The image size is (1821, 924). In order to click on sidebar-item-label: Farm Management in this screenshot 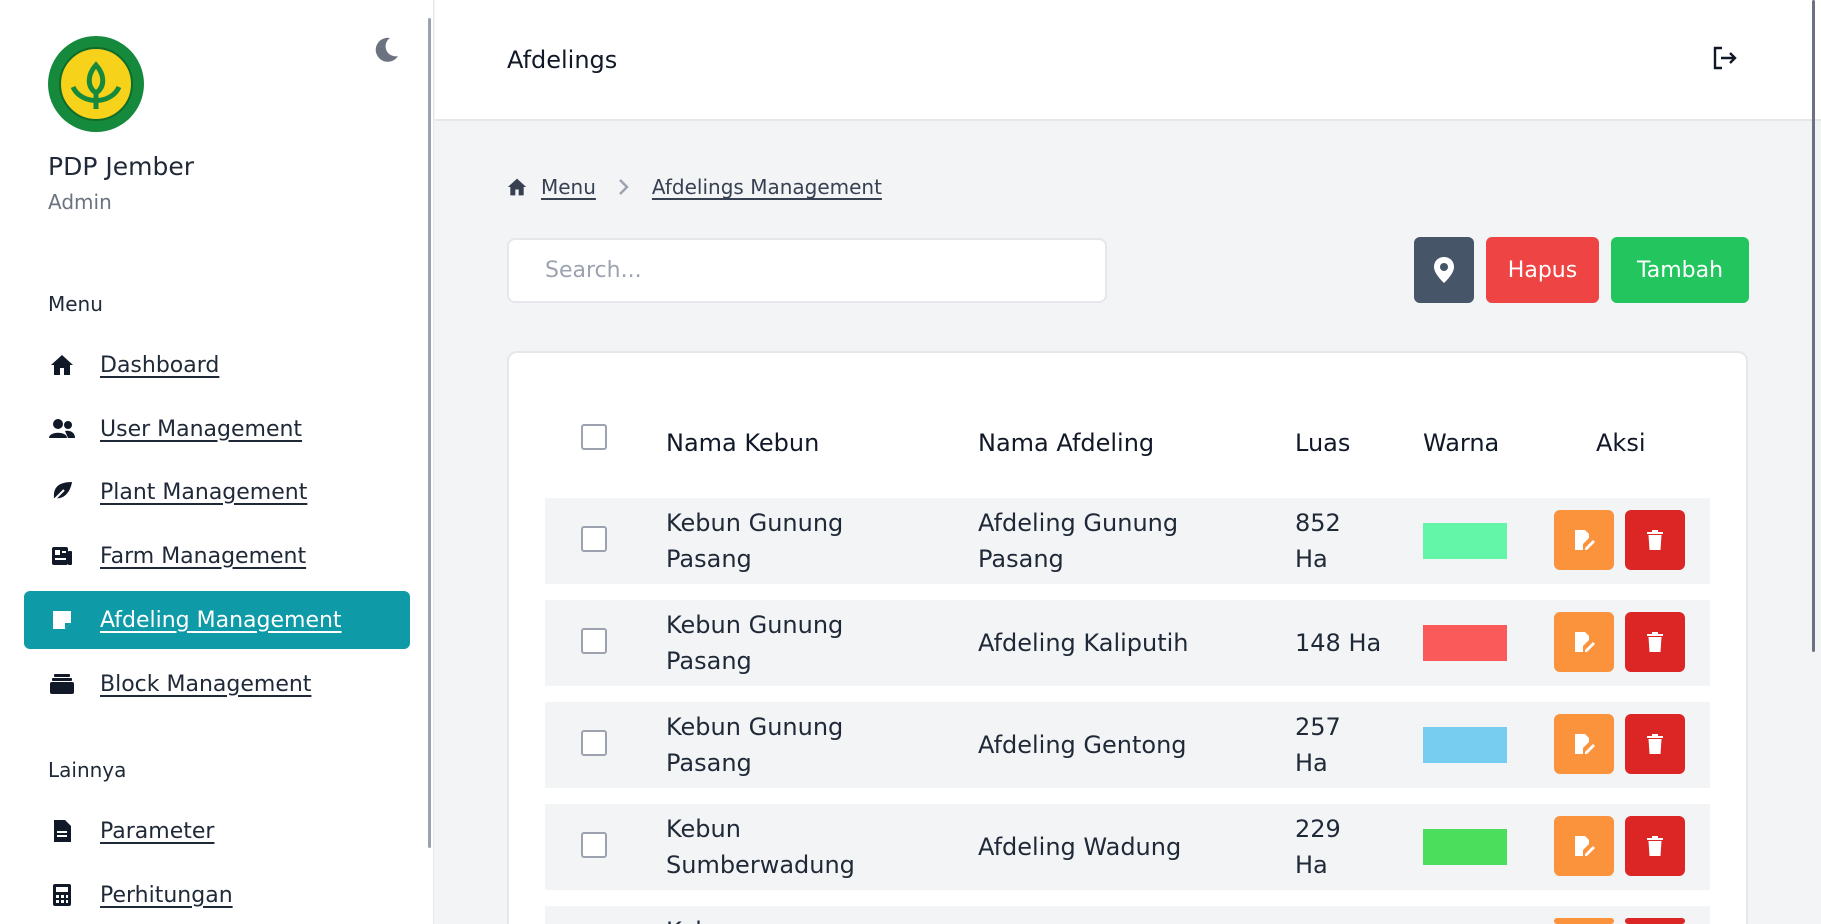, I will do `click(203, 556)`.